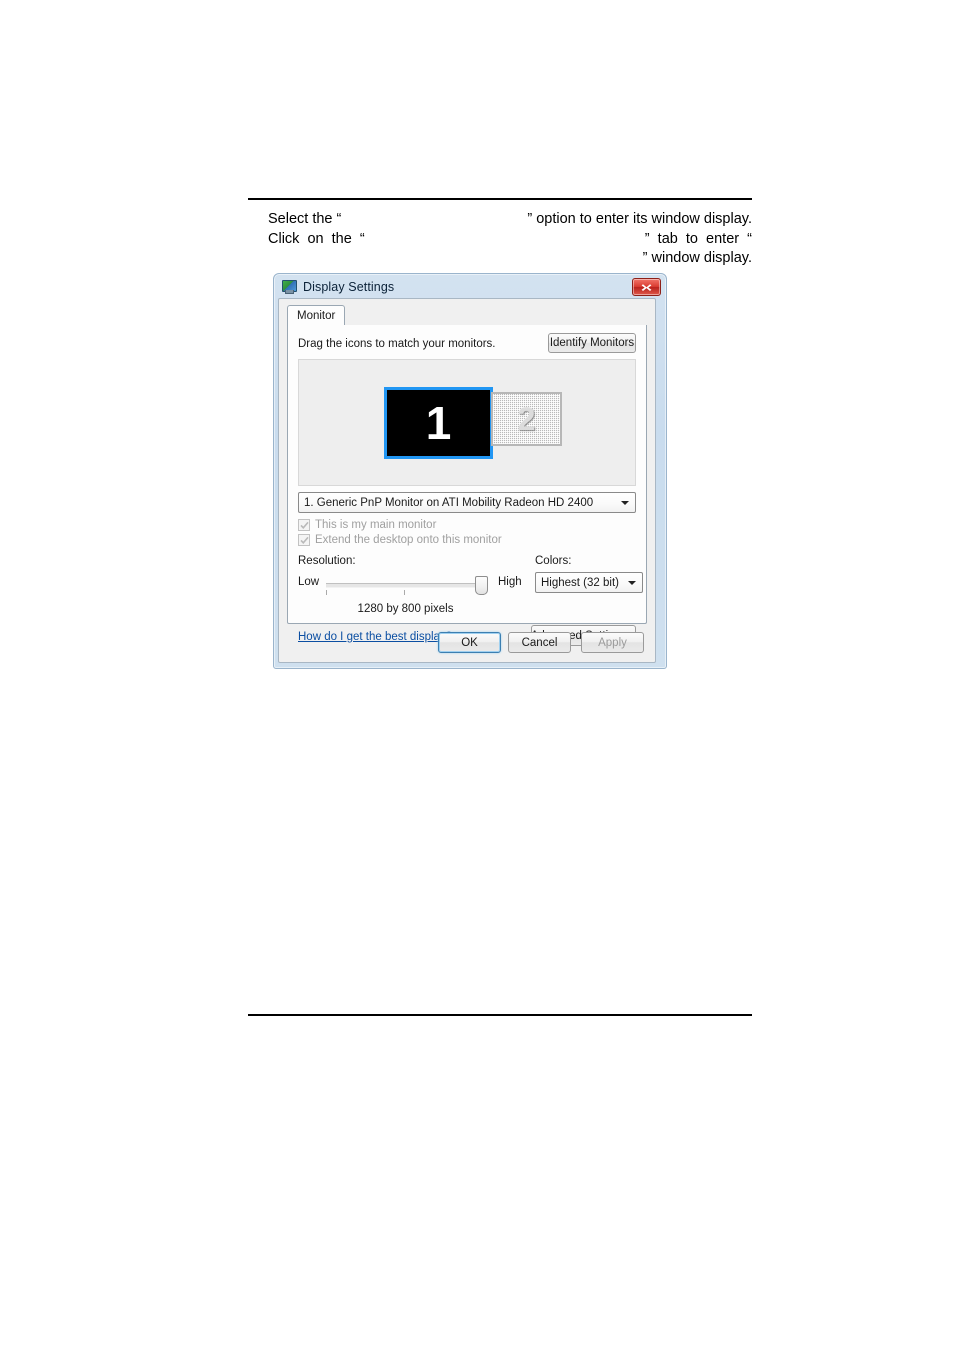 The width and height of the screenshot is (954, 1350). What do you see at coordinates (397, 344) in the screenshot?
I see `drag-hint-label: Drag the icons to match your monitors.` at bounding box center [397, 344].